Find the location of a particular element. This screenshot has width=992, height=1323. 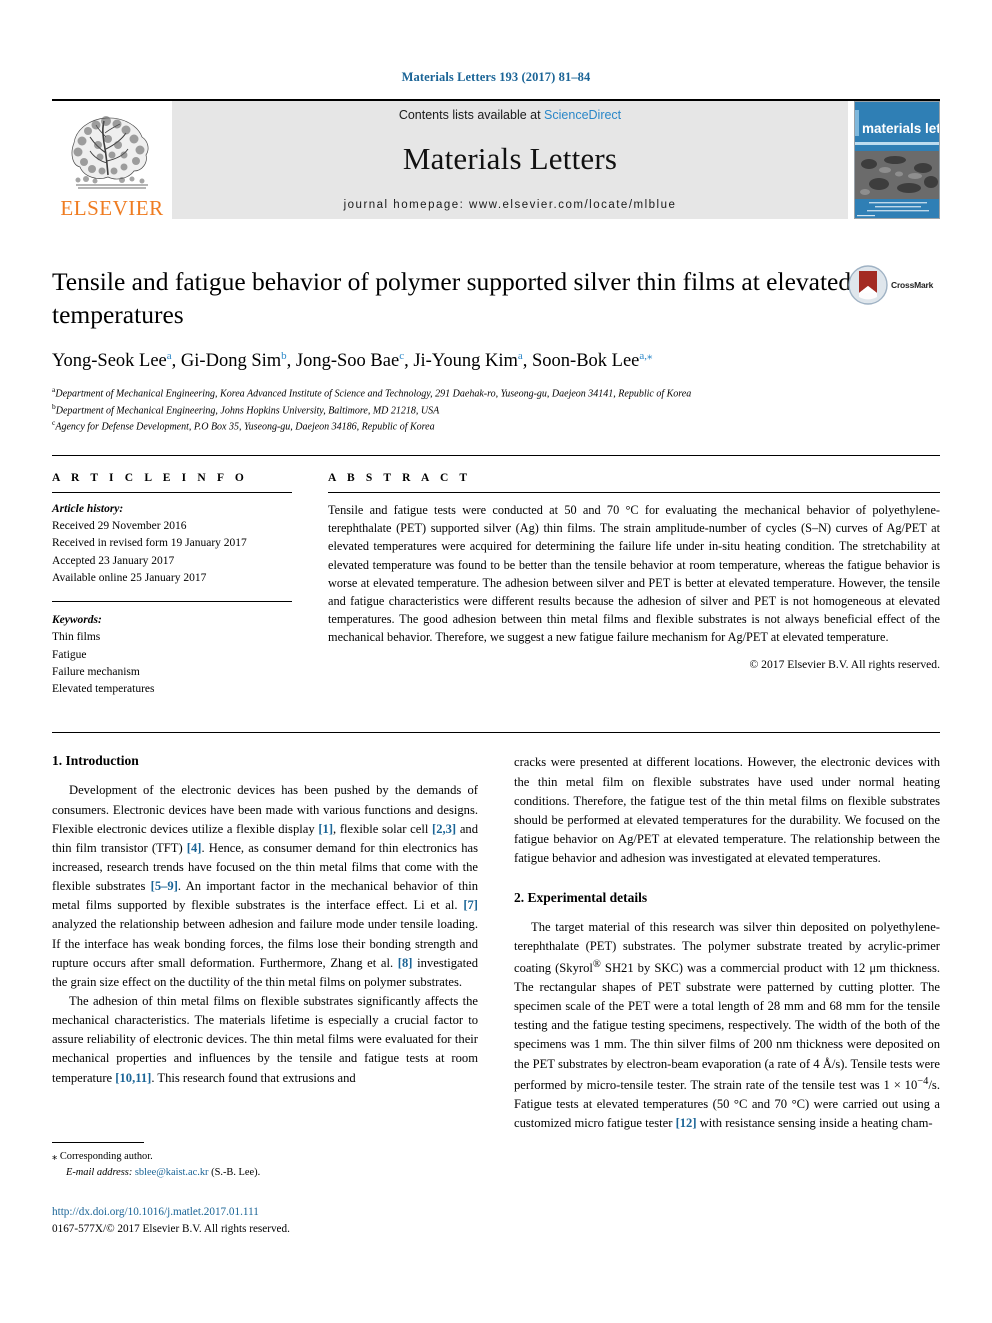

section-heading-introduction: 1. Introduction is located at coordinates (95, 761).